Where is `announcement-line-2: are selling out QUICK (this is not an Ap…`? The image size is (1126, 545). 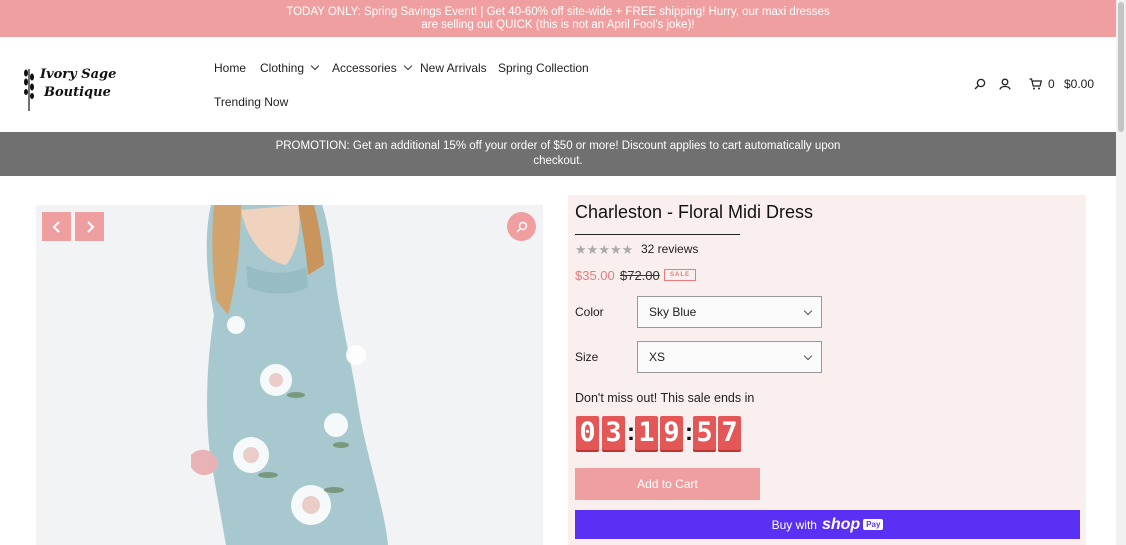 announcement-line-2: are selling out QUICK (this is not an Ap… is located at coordinates (558, 25).